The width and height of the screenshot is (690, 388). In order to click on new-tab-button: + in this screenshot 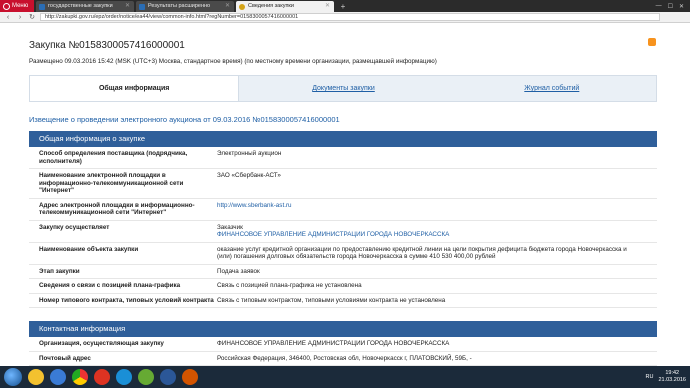, I will do `click(343, 7)`.